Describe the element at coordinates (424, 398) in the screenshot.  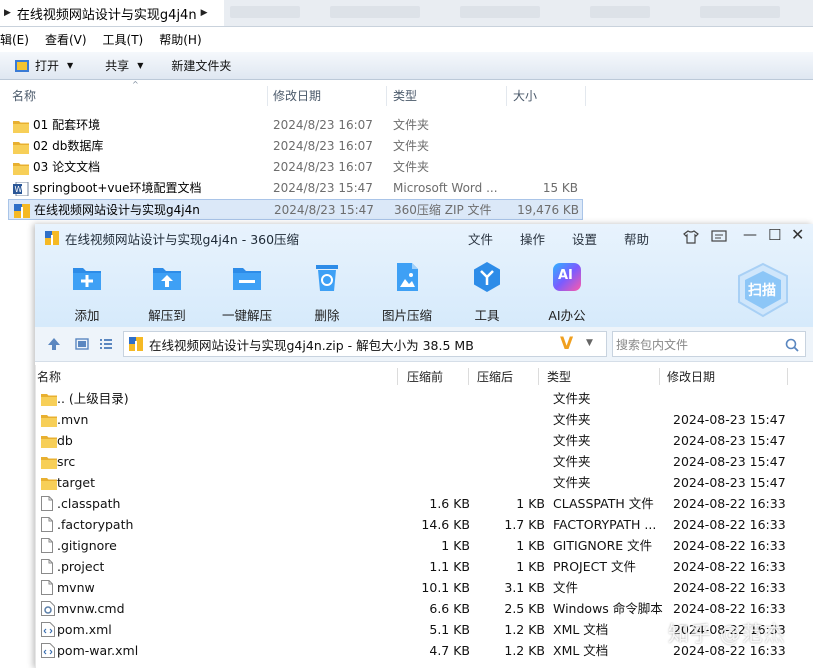
I see `zip-row: .. (上级目录) 文件夹` at that location.